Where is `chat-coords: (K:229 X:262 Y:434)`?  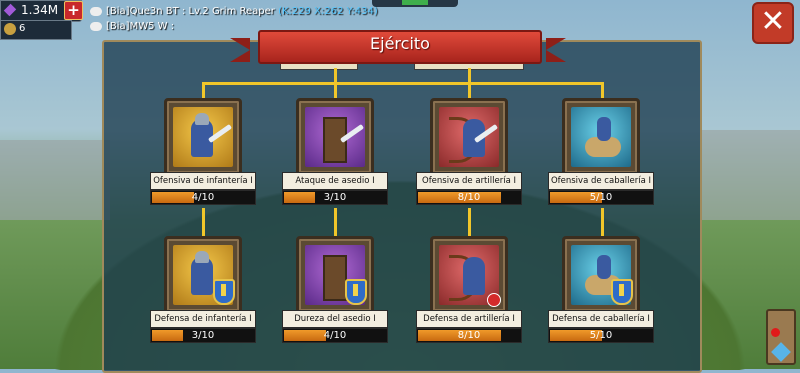
chat-coords: (K:229 X:262 Y:434) is located at coordinates (328, 11).